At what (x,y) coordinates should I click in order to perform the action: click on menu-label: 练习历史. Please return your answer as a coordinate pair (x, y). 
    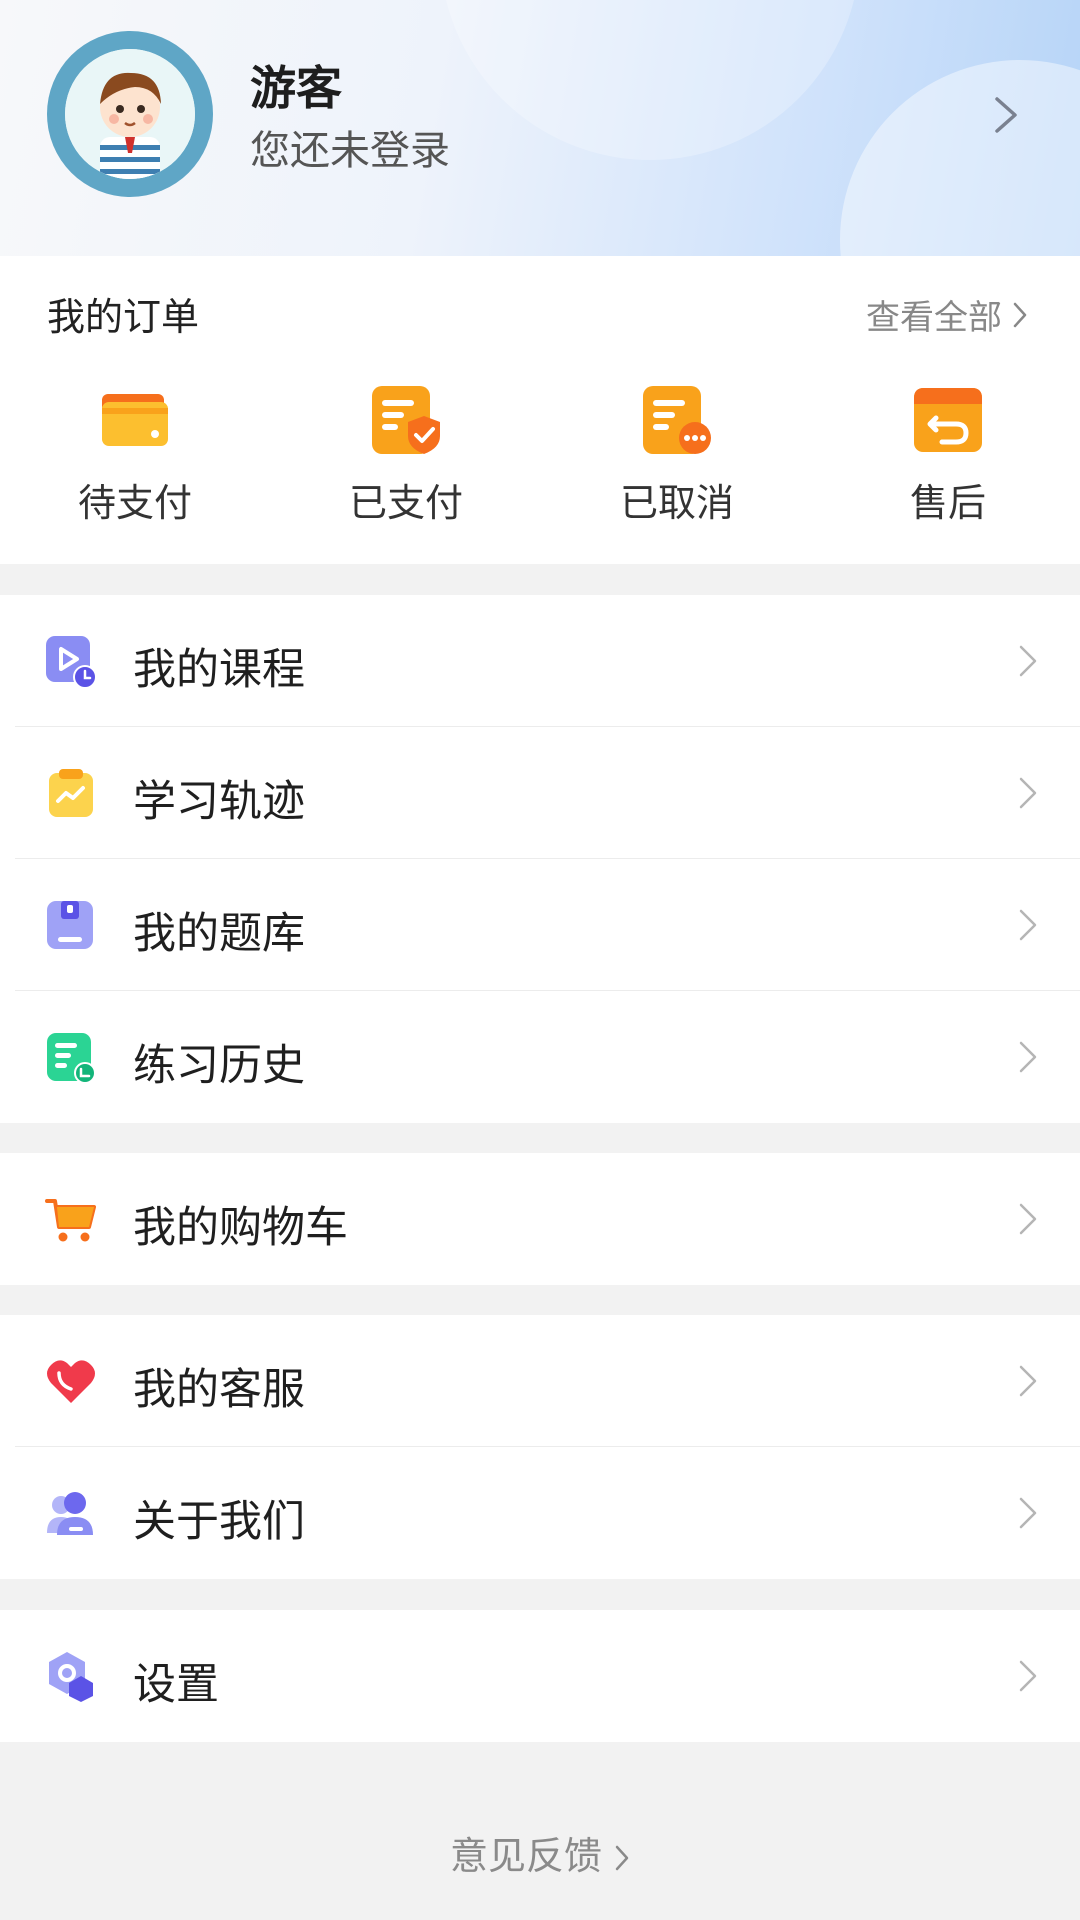
    Looking at the image, I should click on (219, 1066).